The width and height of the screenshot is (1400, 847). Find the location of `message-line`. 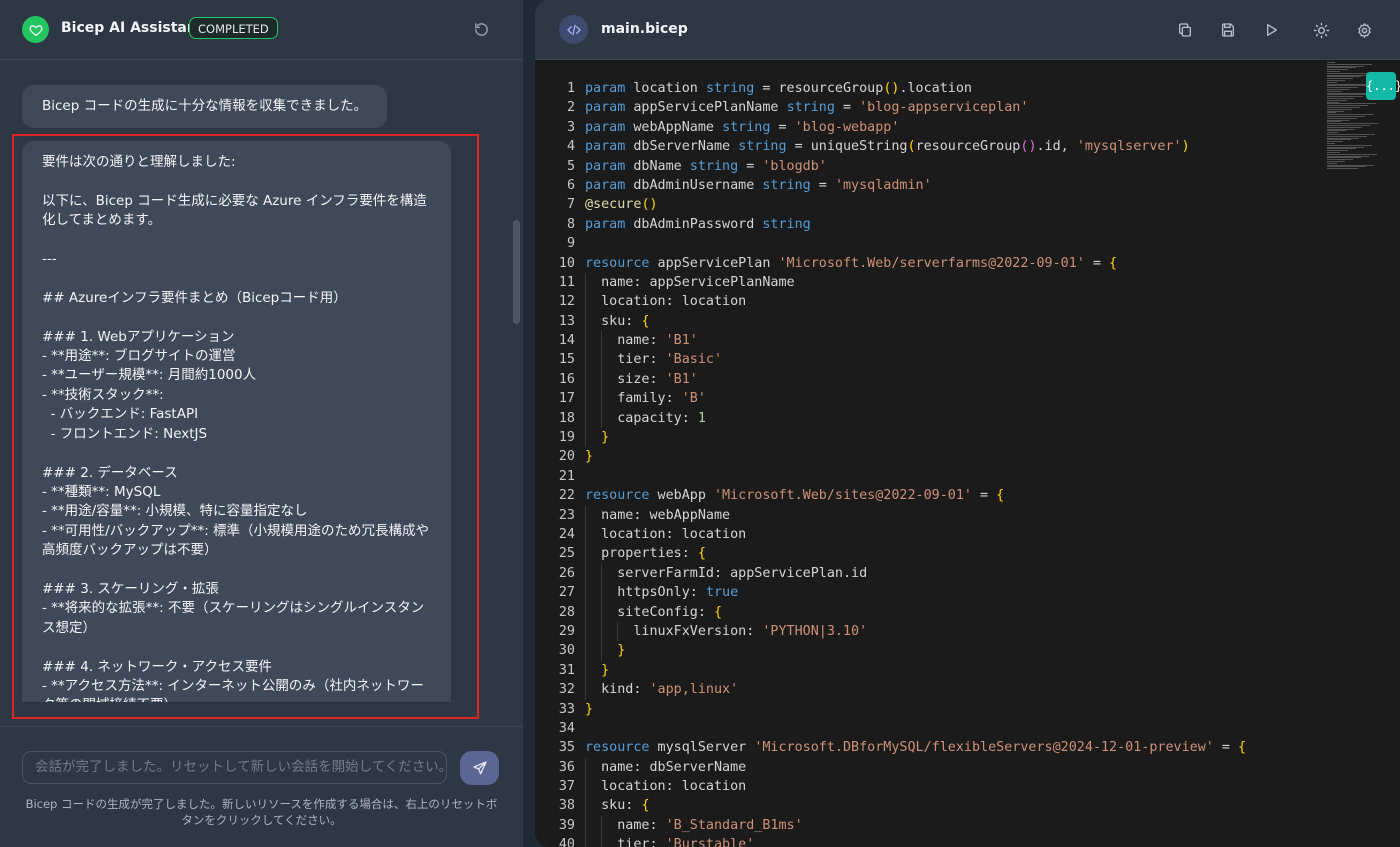

message-line is located at coordinates (236, 453).